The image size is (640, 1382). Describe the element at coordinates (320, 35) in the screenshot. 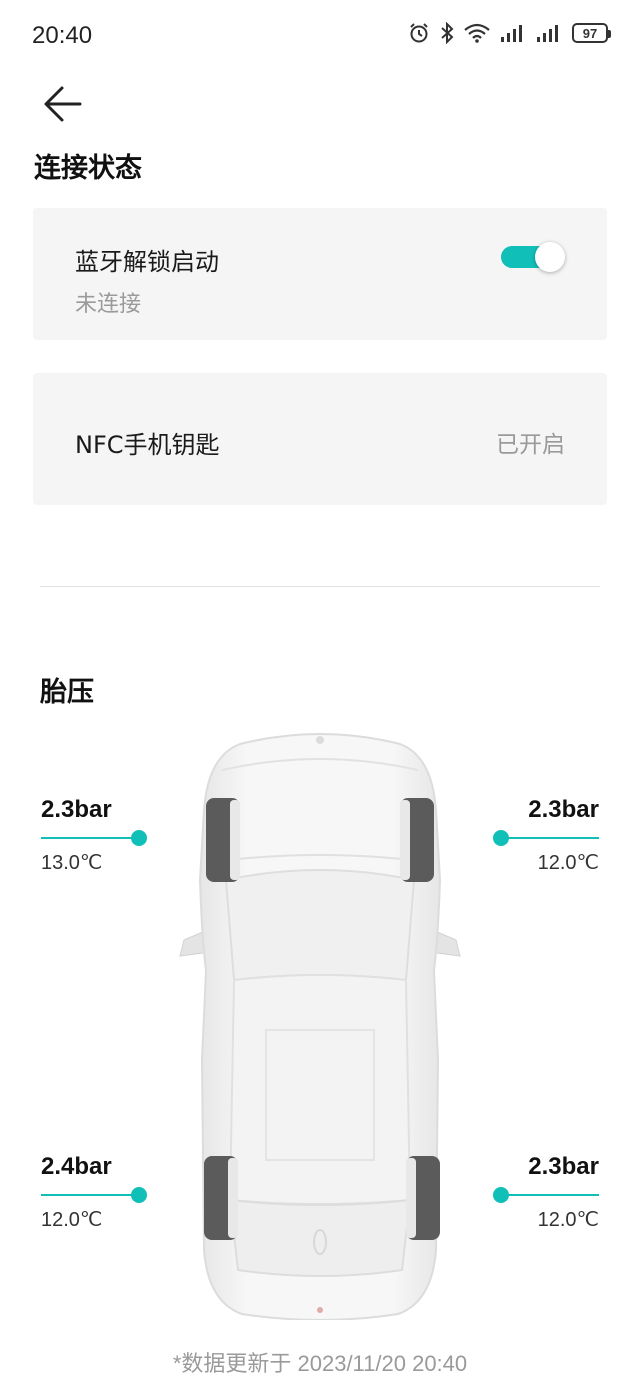

I see `status-bar: 20:40 97` at that location.